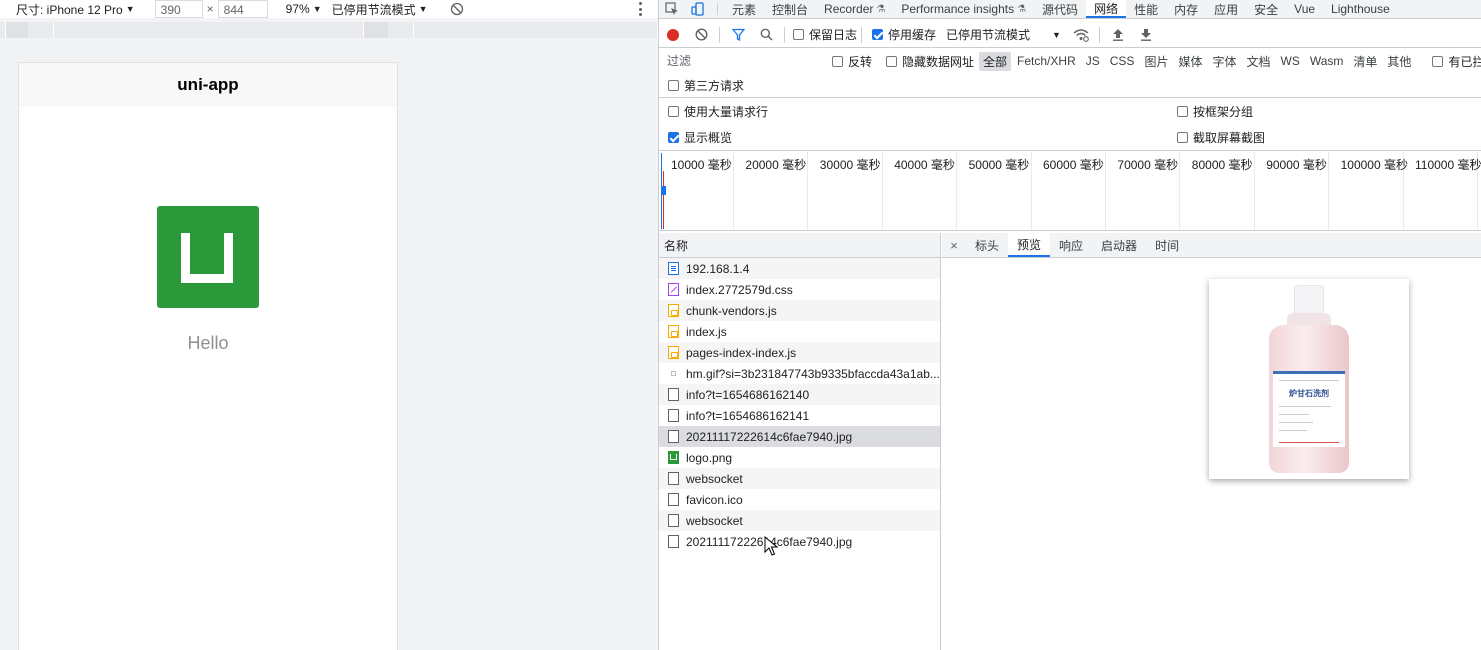 Image resolution: width=1481 pixels, height=650 pixels. I want to click on preserve-log-checkbox: 保留日志, so click(825, 34).